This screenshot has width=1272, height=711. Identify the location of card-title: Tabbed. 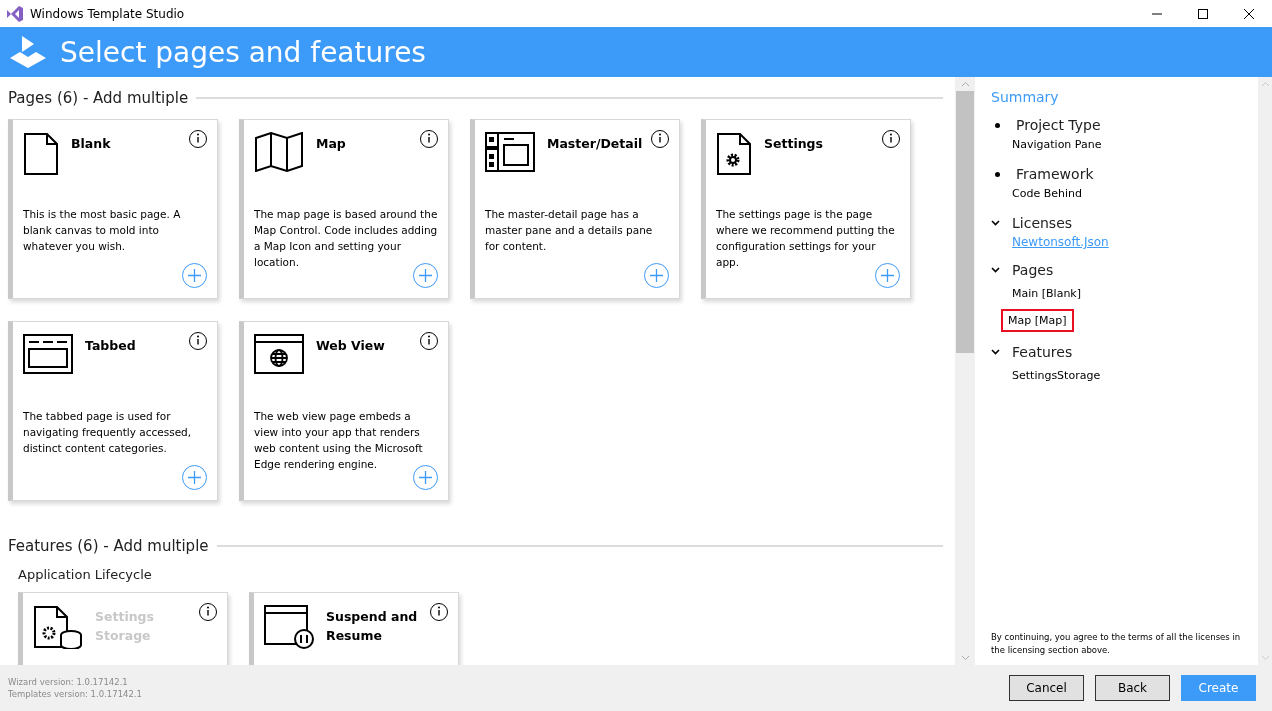
(111, 346).